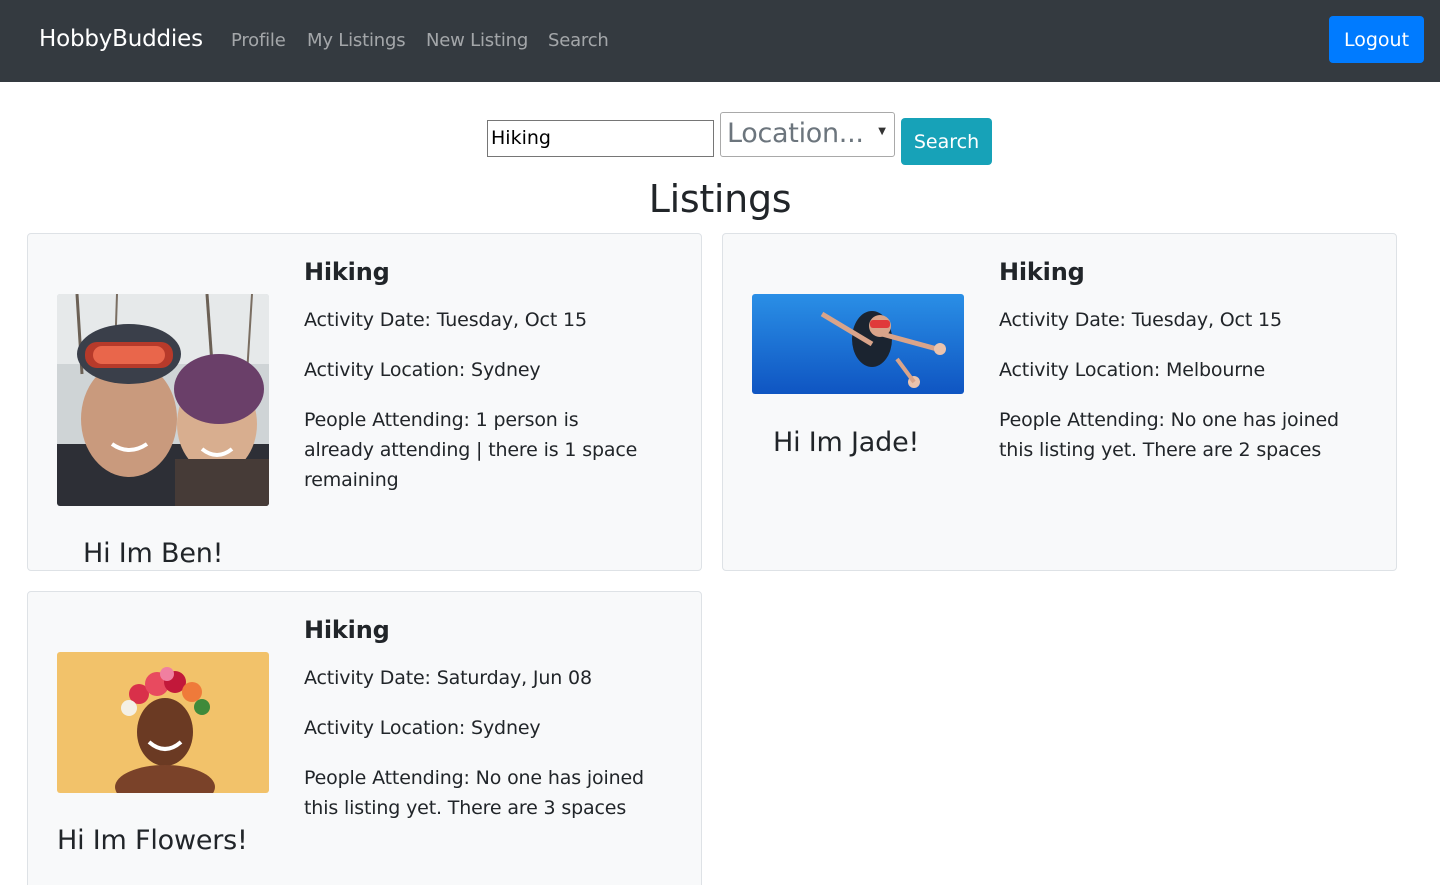 The width and height of the screenshot is (1440, 885). I want to click on nav-link-profile: Profile, so click(258, 40).